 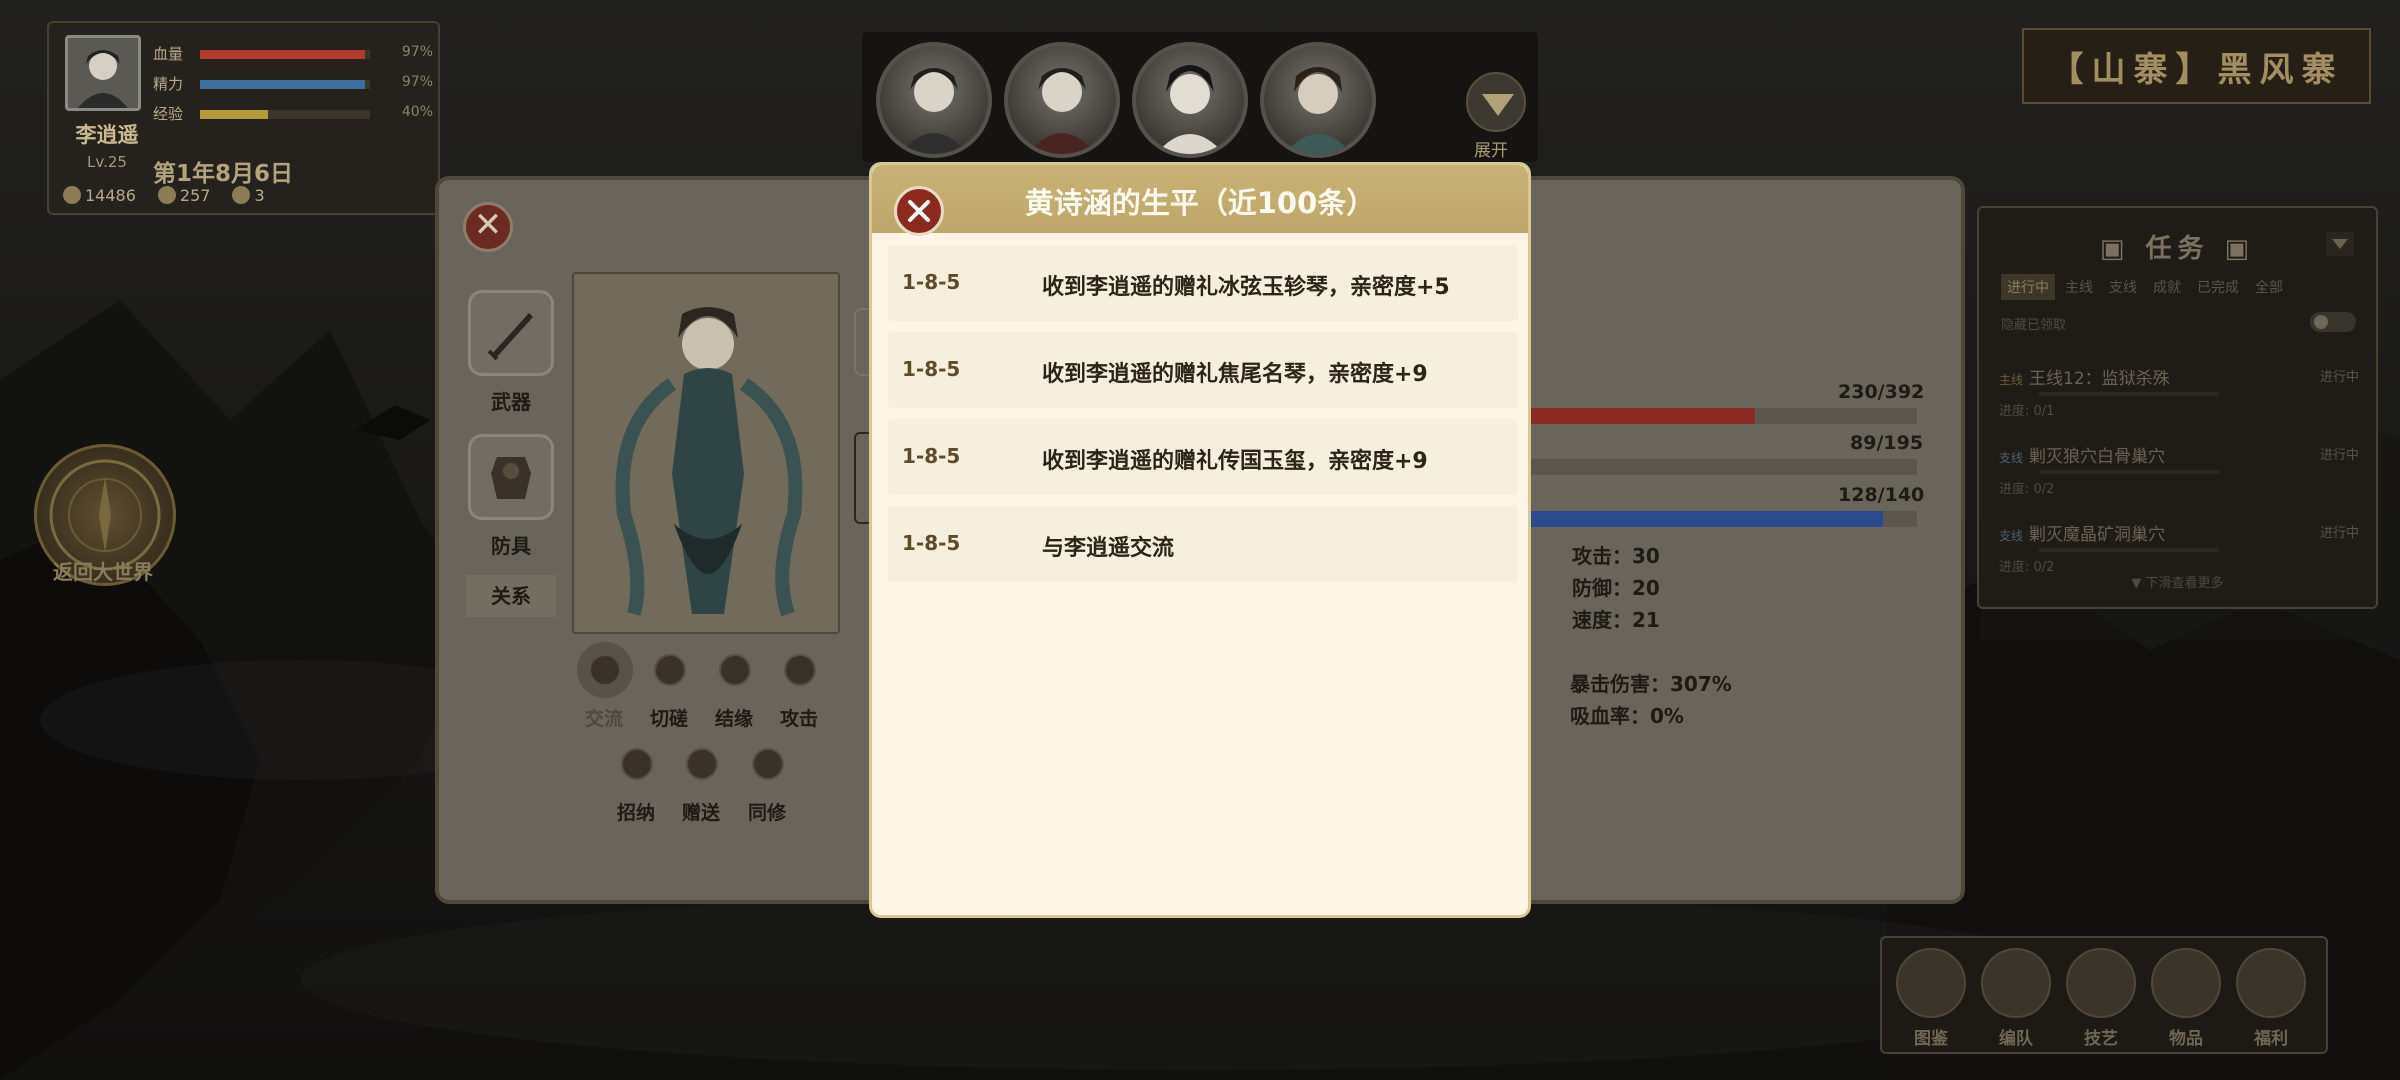 What do you see at coordinates (510, 337) in the screenshot?
I see `sword-icon` at bounding box center [510, 337].